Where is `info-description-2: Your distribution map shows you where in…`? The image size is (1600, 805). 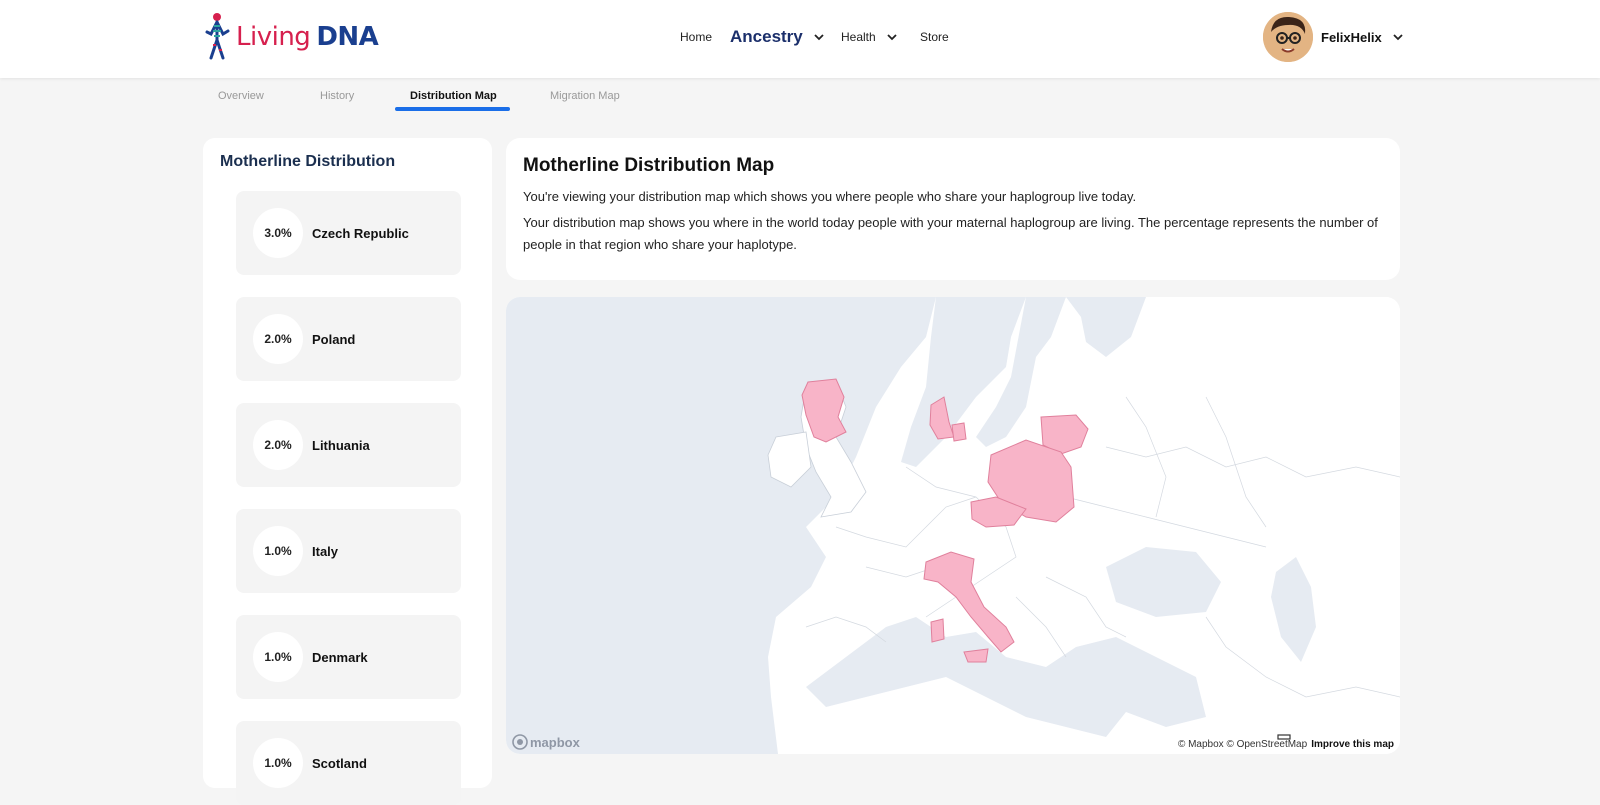
info-description-2: Your distribution map shows you where in… is located at coordinates (950, 233).